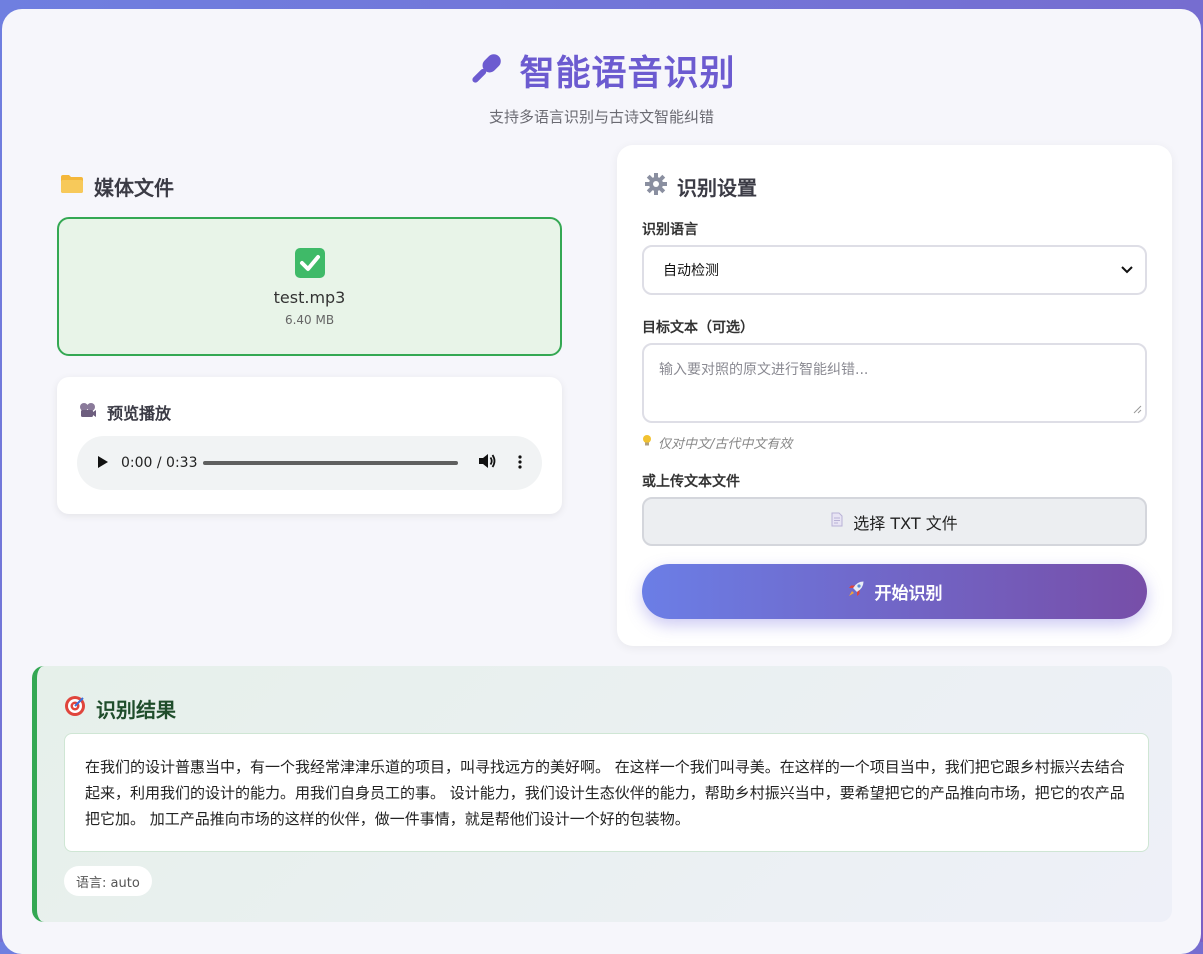  What do you see at coordinates (75, 708) in the screenshot?
I see `target-icon` at bounding box center [75, 708].